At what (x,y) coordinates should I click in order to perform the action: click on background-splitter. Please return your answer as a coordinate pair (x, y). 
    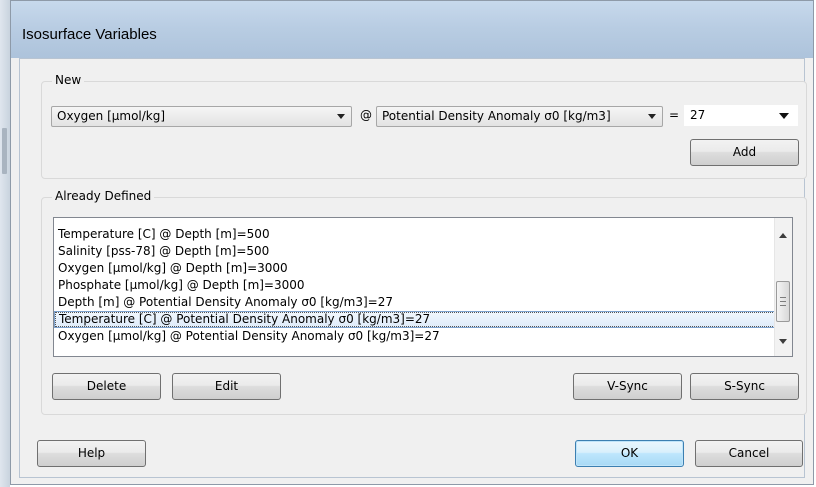
    Looking at the image, I should click on (4, 151).